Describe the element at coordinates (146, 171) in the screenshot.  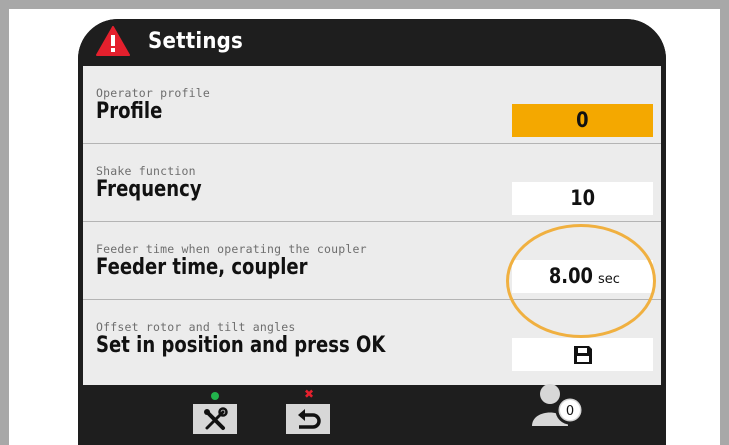
I see `setting-description: Shake function` at that location.